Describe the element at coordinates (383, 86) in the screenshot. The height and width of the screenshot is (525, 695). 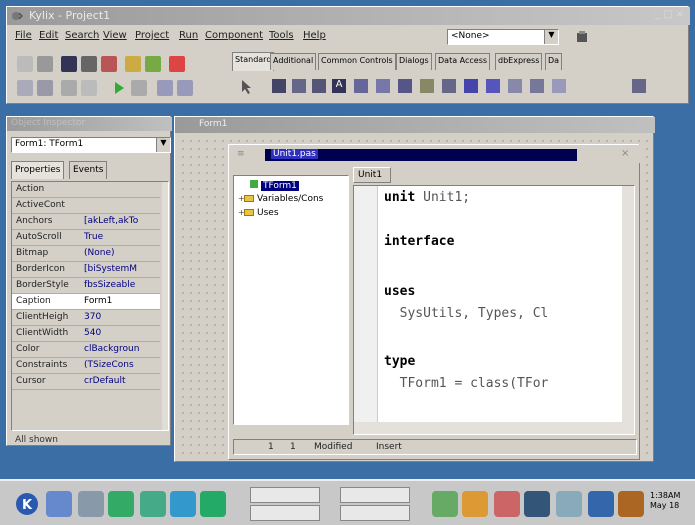
I see `memo-component-icon` at that location.